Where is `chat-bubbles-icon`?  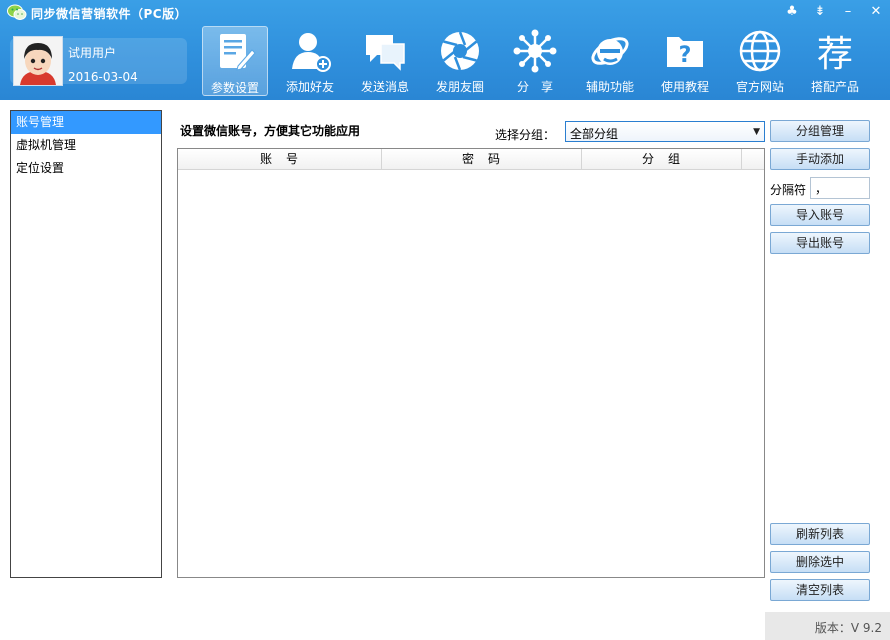
chat-bubbles-icon is located at coordinates (385, 53).